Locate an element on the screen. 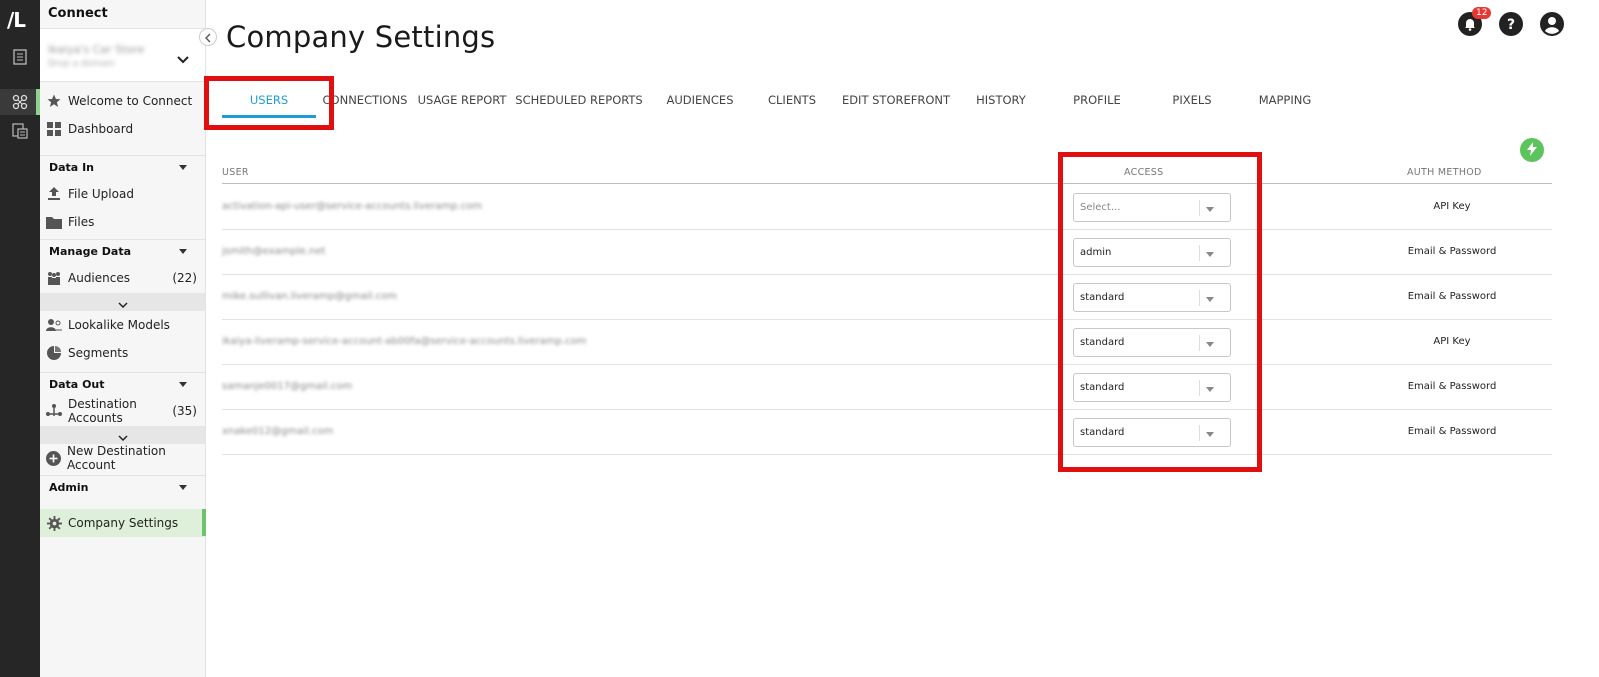 Image resolution: width=1599 pixels, height=677 pixels. column-auth-method: AUTH METHOD is located at coordinates (1444, 172).